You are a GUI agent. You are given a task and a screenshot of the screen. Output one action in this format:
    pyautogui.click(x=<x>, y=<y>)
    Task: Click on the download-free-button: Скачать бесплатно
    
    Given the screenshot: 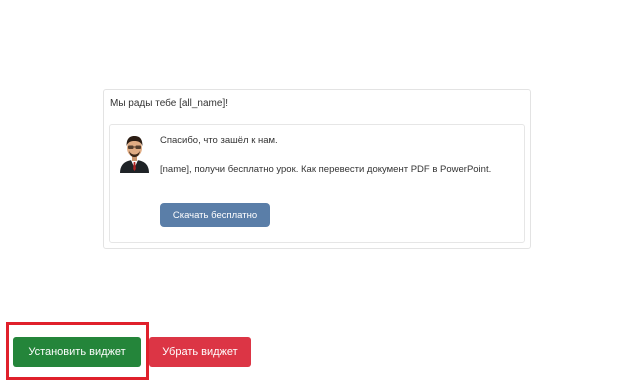 What is the action you would take?
    pyautogui.click(x=215, y=215)
    